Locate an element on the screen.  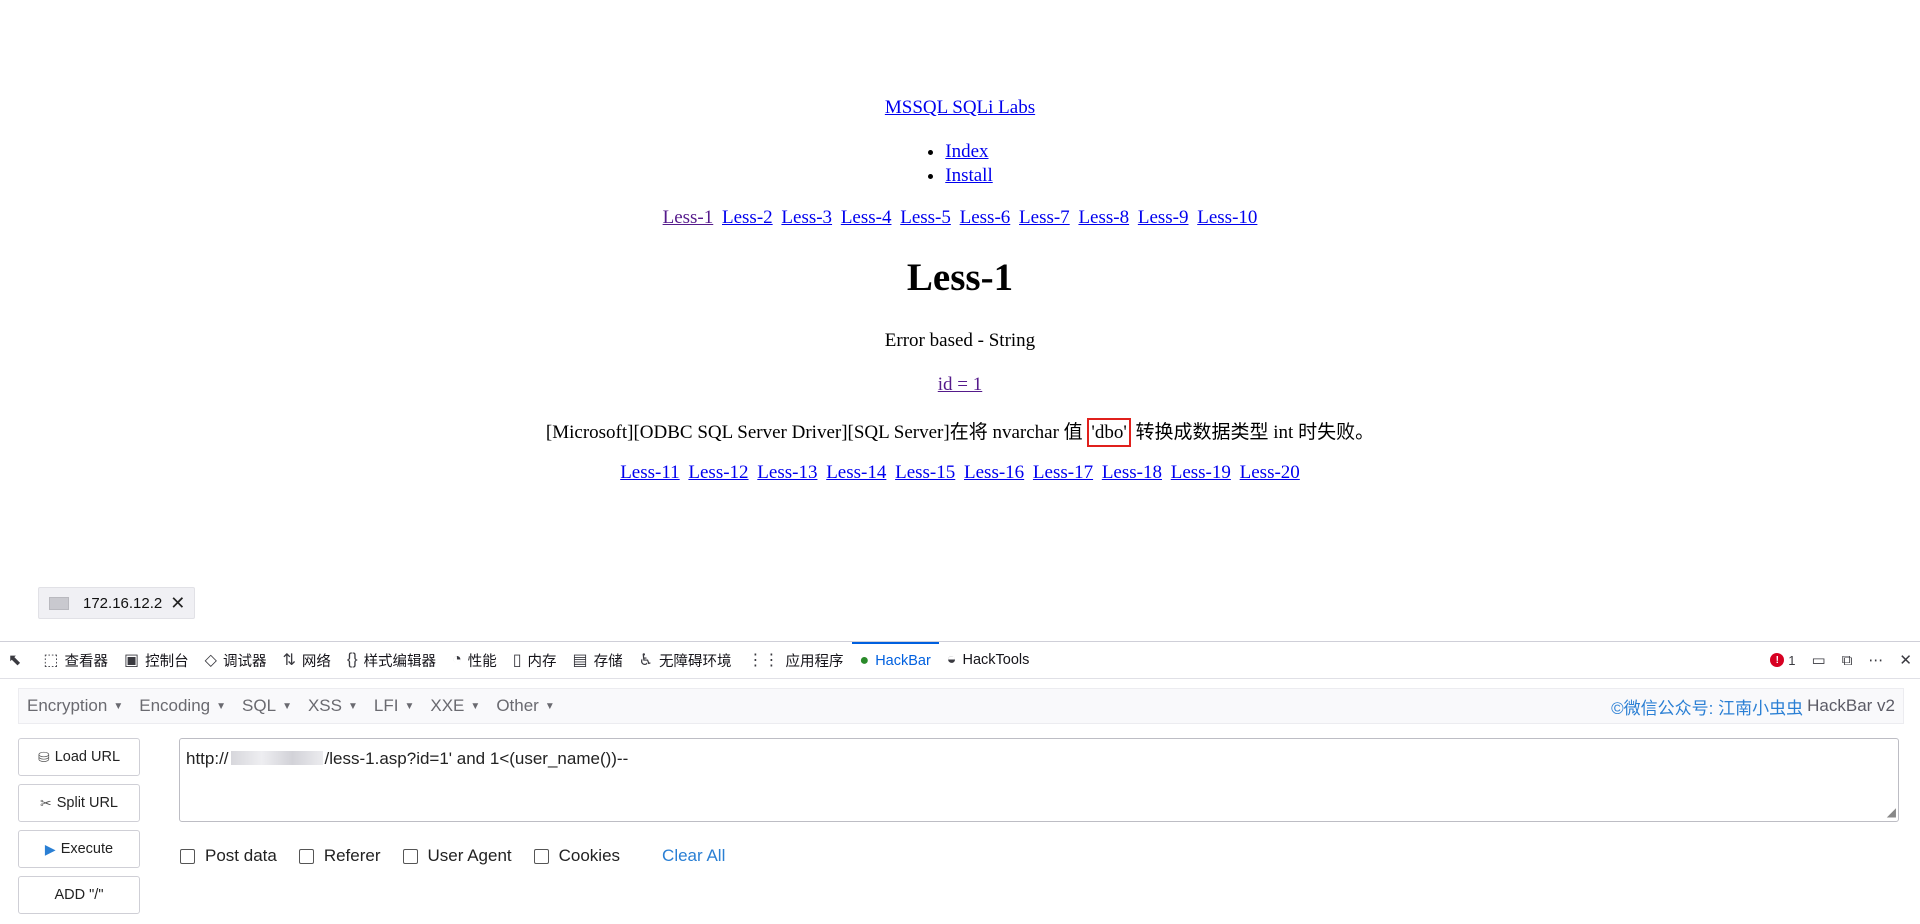
storage-icon: ▤ is located at coordinates (580, 660).